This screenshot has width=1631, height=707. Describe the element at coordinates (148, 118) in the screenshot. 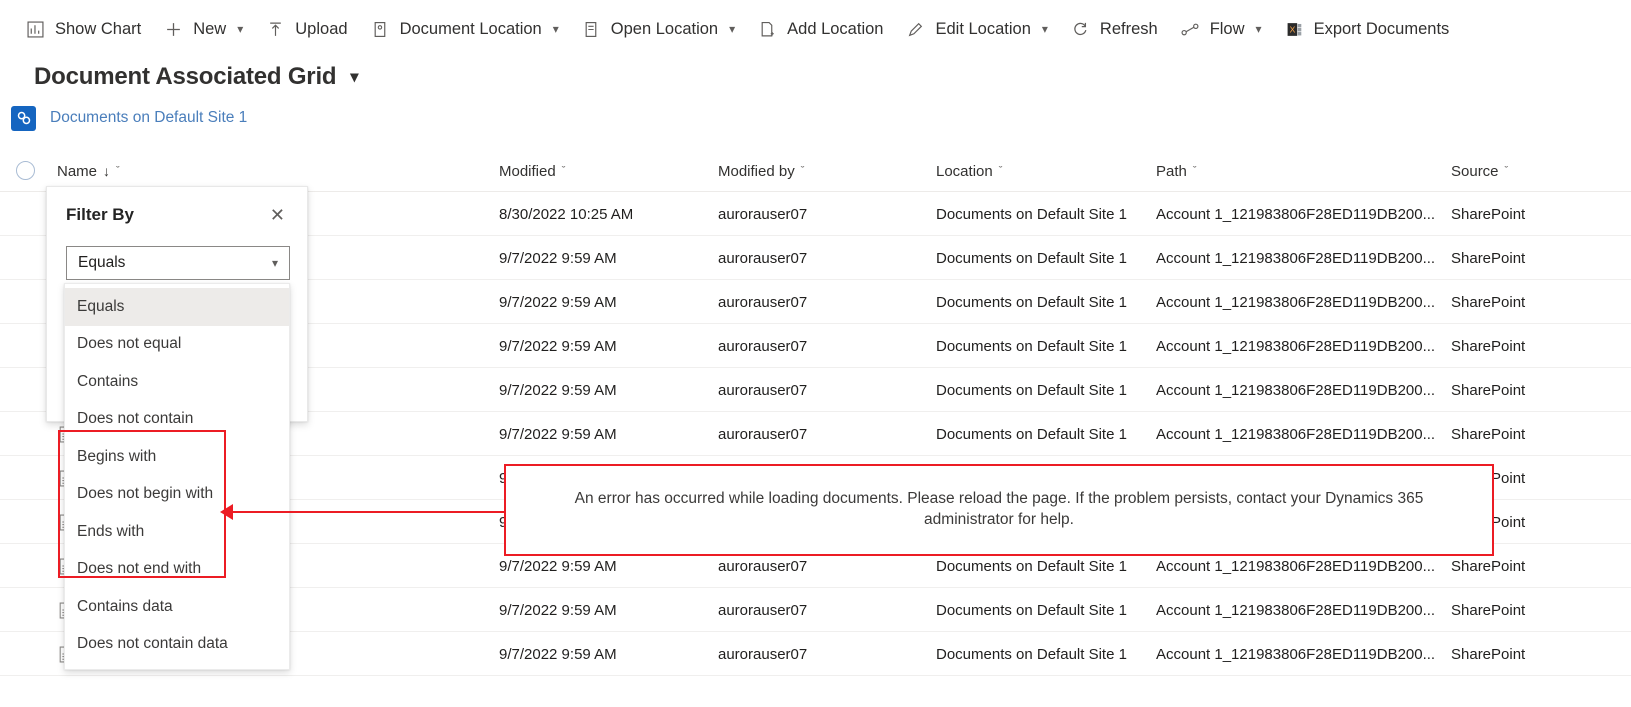

I see `breadcrumb-location-link: Documents on Default Site 1` at that location.